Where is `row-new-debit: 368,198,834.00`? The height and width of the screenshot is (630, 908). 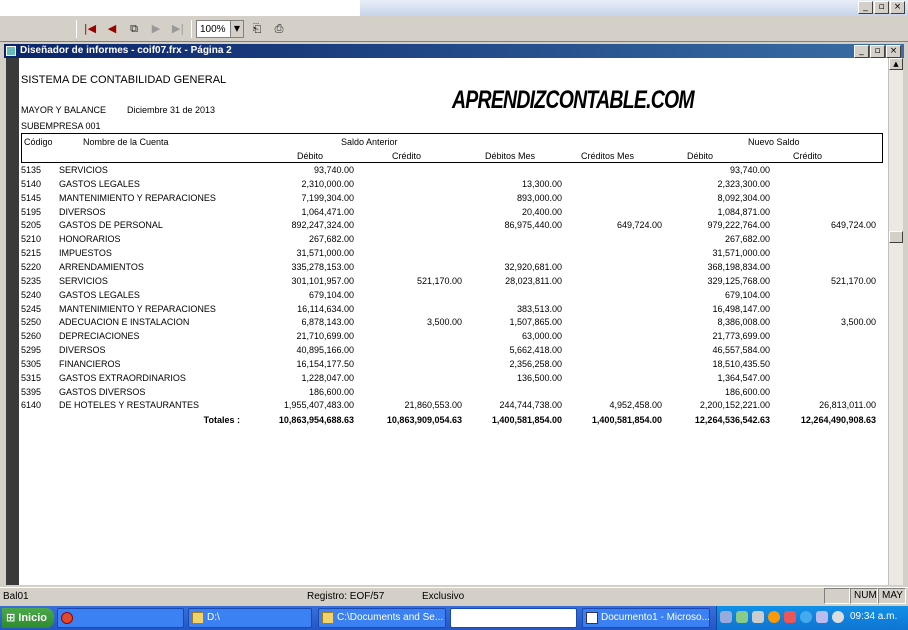
row-new-debit: 368,198,834.00 is located at coordinates (738, 266).